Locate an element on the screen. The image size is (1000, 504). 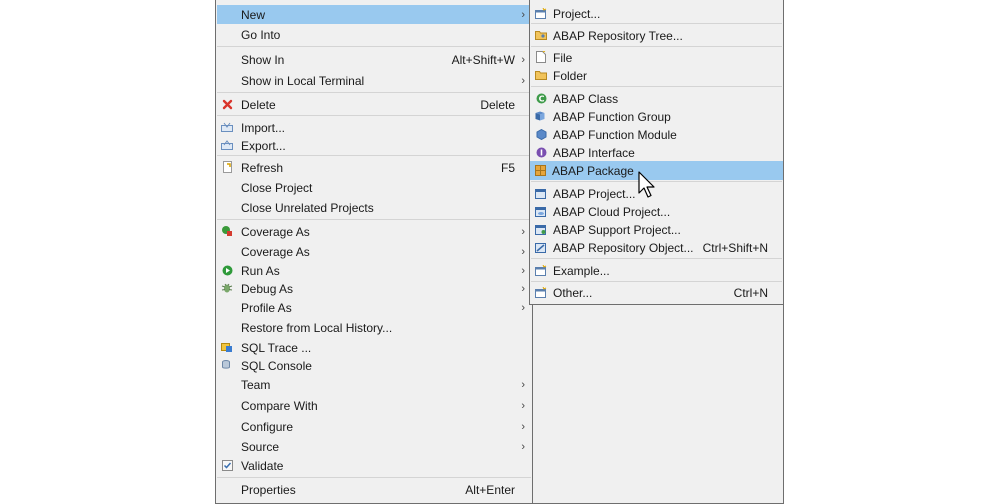
debug-icon is located at coordinates (227, 288).